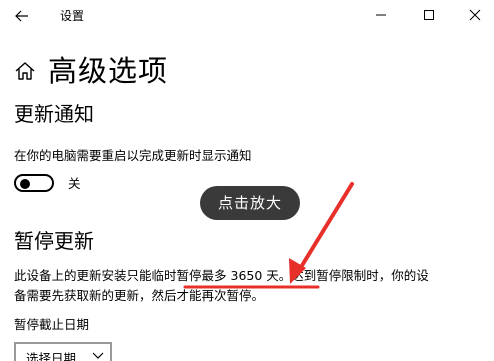  I want to click on annotation-arrow-shaft, so click(325, 228).